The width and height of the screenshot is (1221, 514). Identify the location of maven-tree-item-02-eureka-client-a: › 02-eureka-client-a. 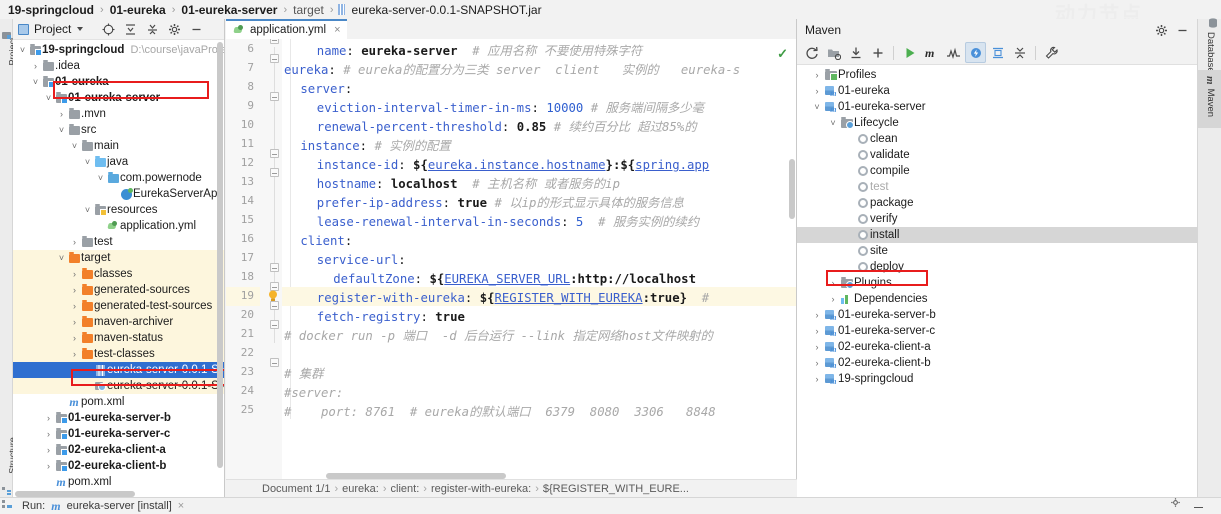
(997, 347).